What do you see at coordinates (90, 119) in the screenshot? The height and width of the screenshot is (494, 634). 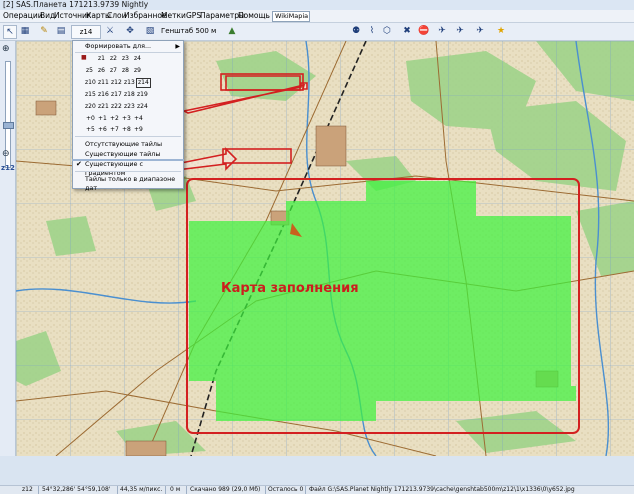 I see `zoom-plus0: +0` at bounding box center [90, 119].